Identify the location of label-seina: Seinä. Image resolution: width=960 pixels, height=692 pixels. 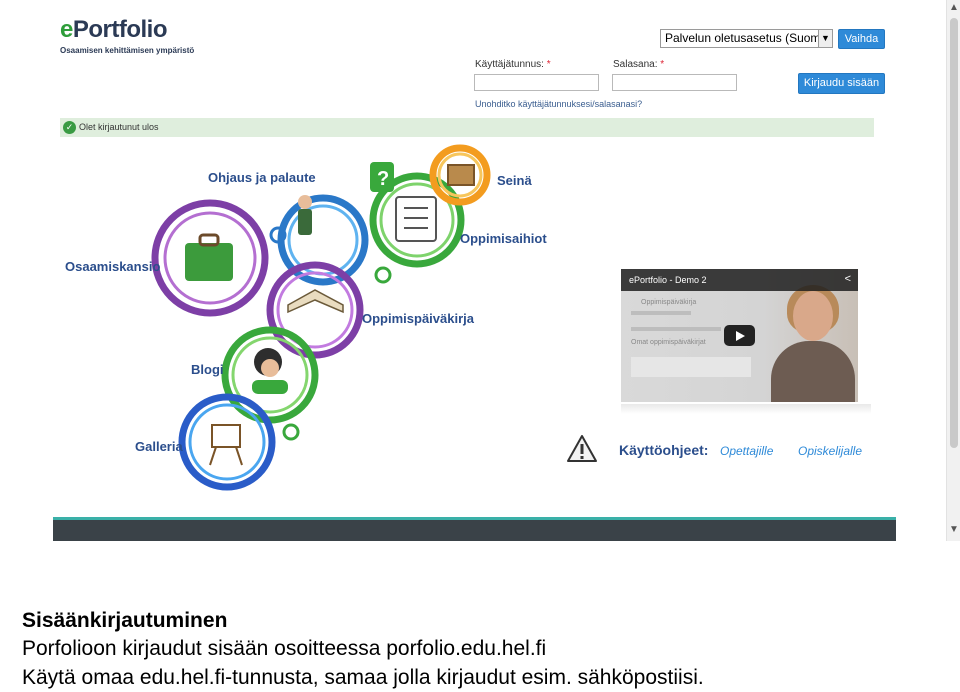
(514, 180).